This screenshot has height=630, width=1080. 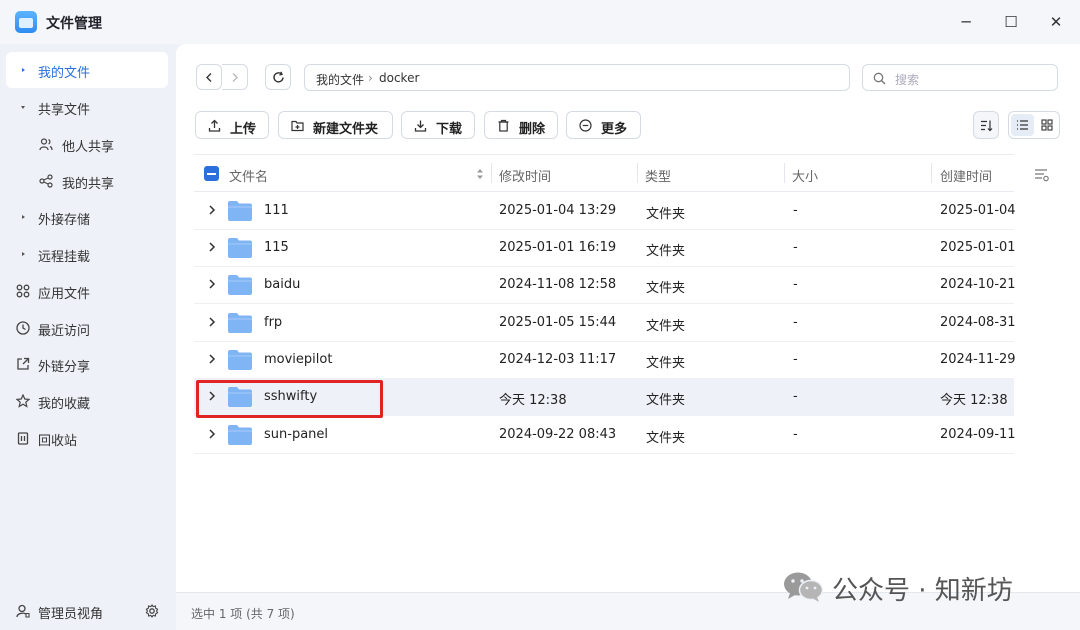 I want to click on sidebar-item-favorites: 我的收藏, so click(x=87, y=401).